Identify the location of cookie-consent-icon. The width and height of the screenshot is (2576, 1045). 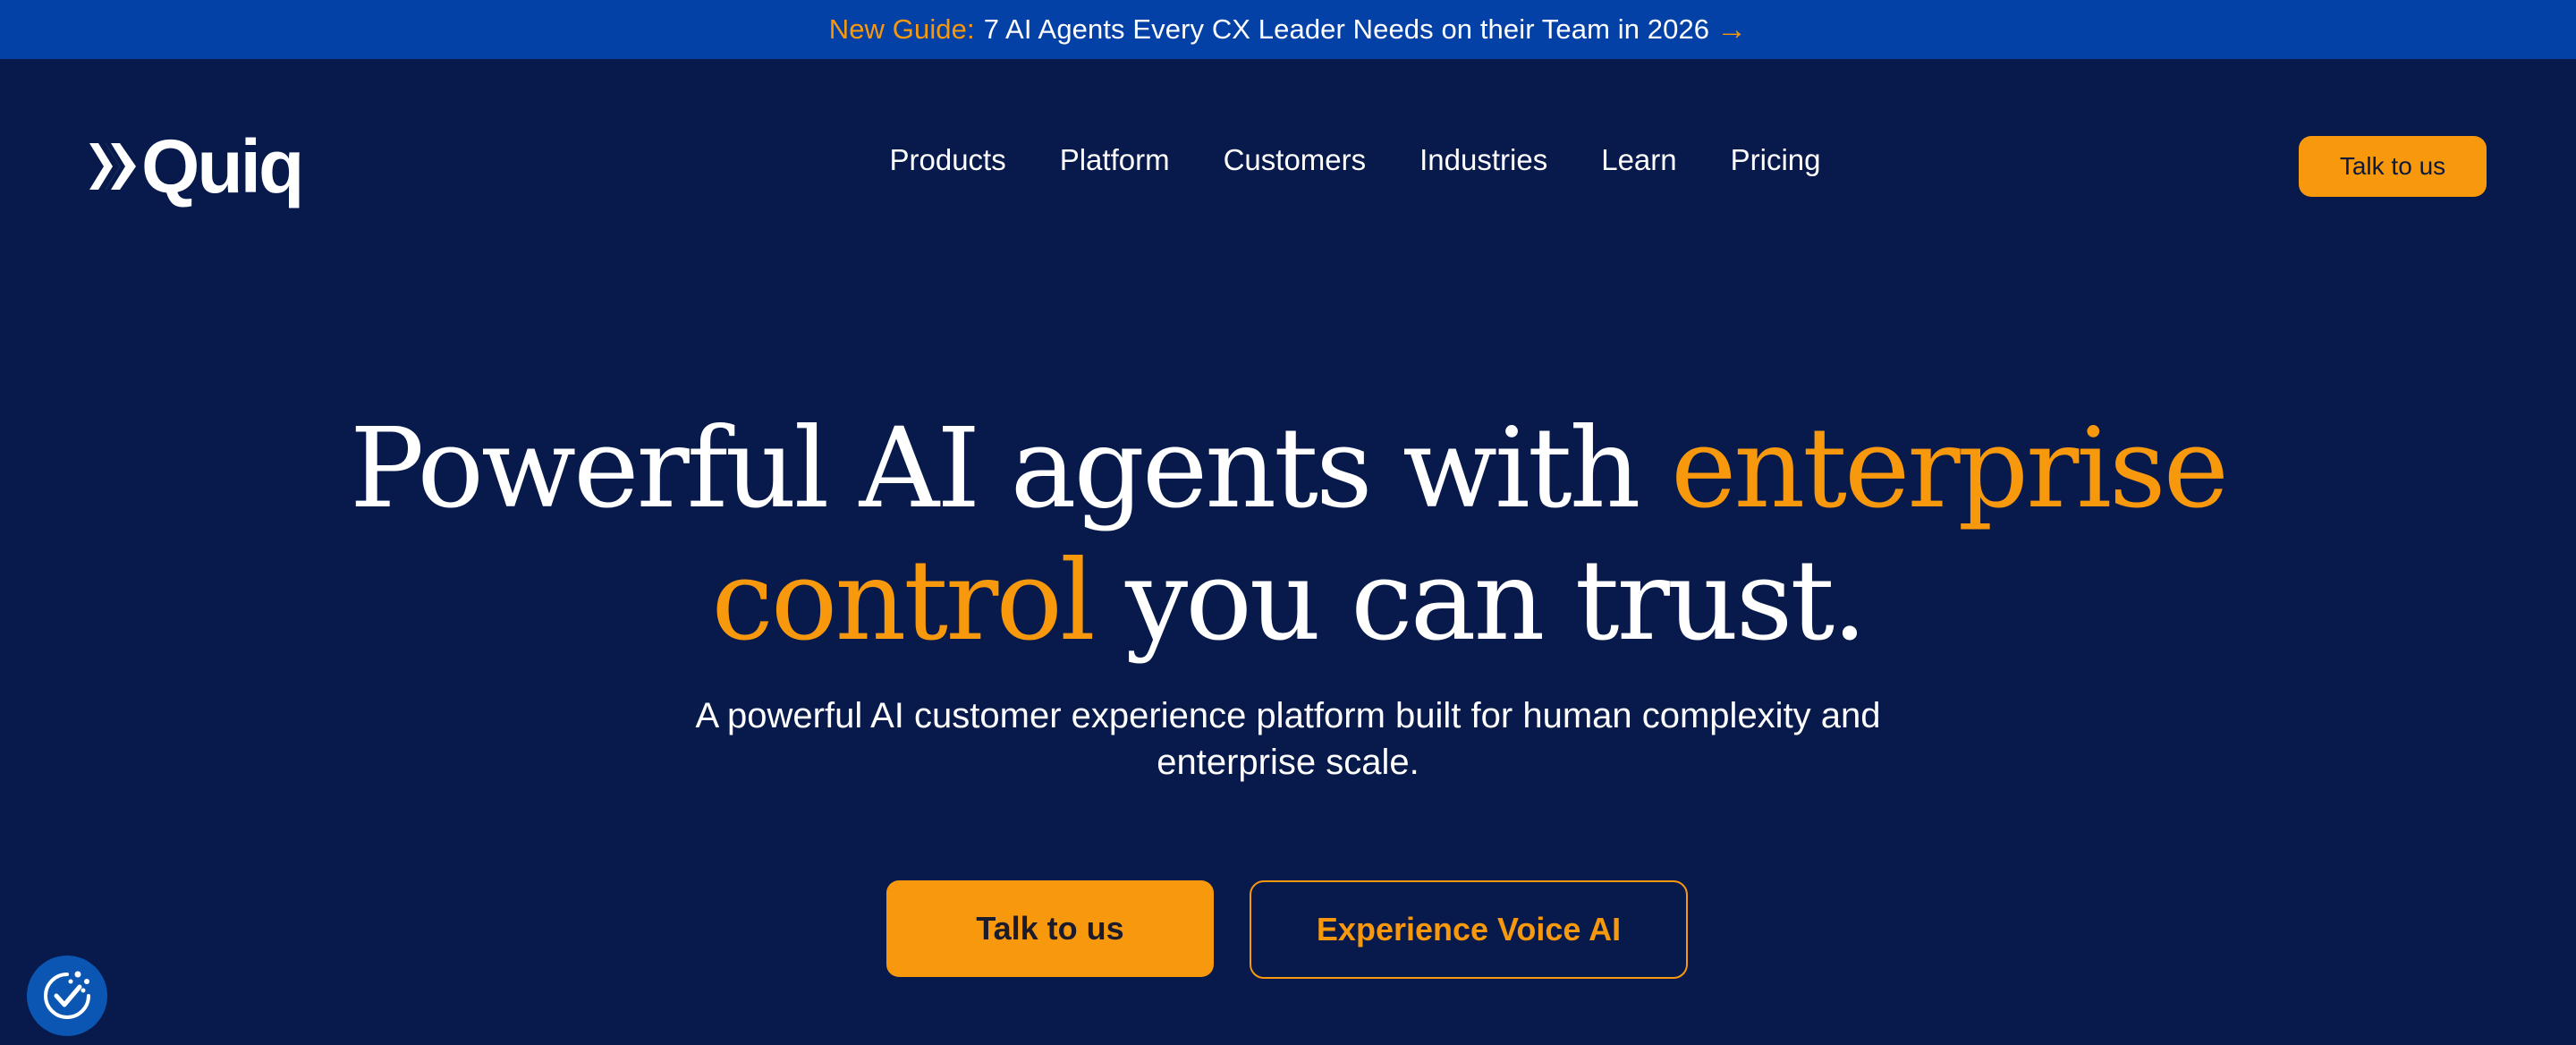
(67, 995).